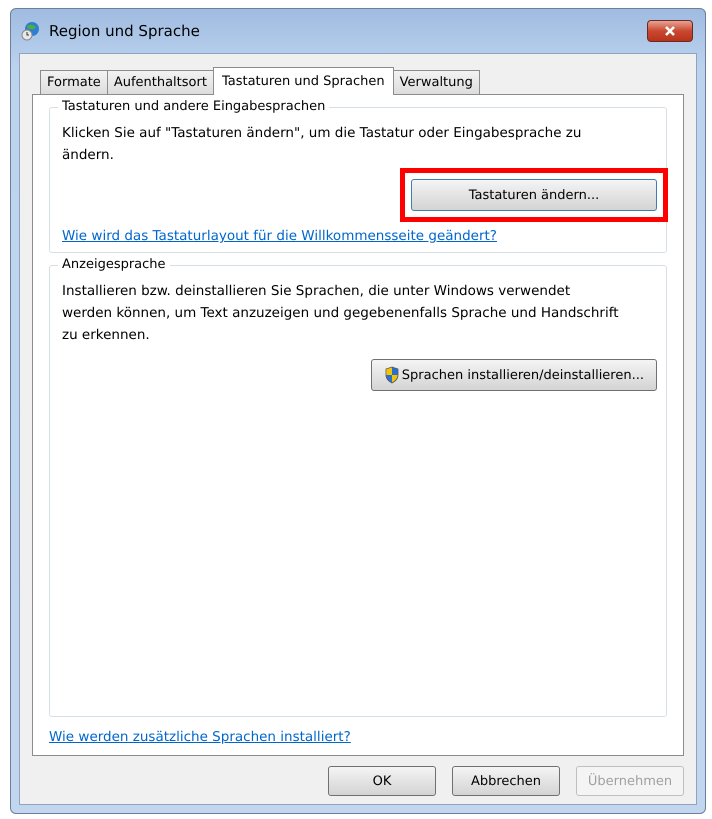 The height and width of the screenshot is (819, 712). Describe the element at coordinates (200, 737) in the screenshot. I see `help-link: Wie werden zusätzliche Sprachen installiert?` at that location.